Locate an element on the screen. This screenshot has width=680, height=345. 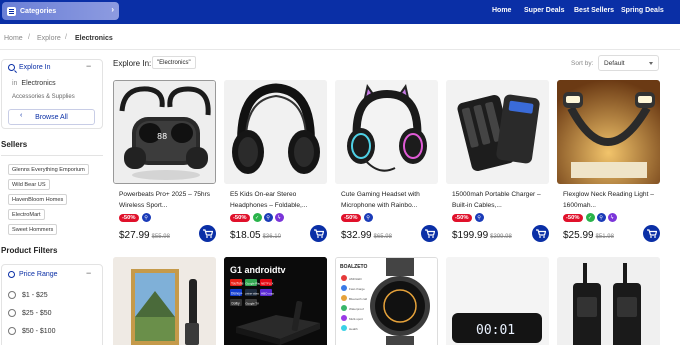
app-tile-label: prime video is located at coordinates (253, 294).